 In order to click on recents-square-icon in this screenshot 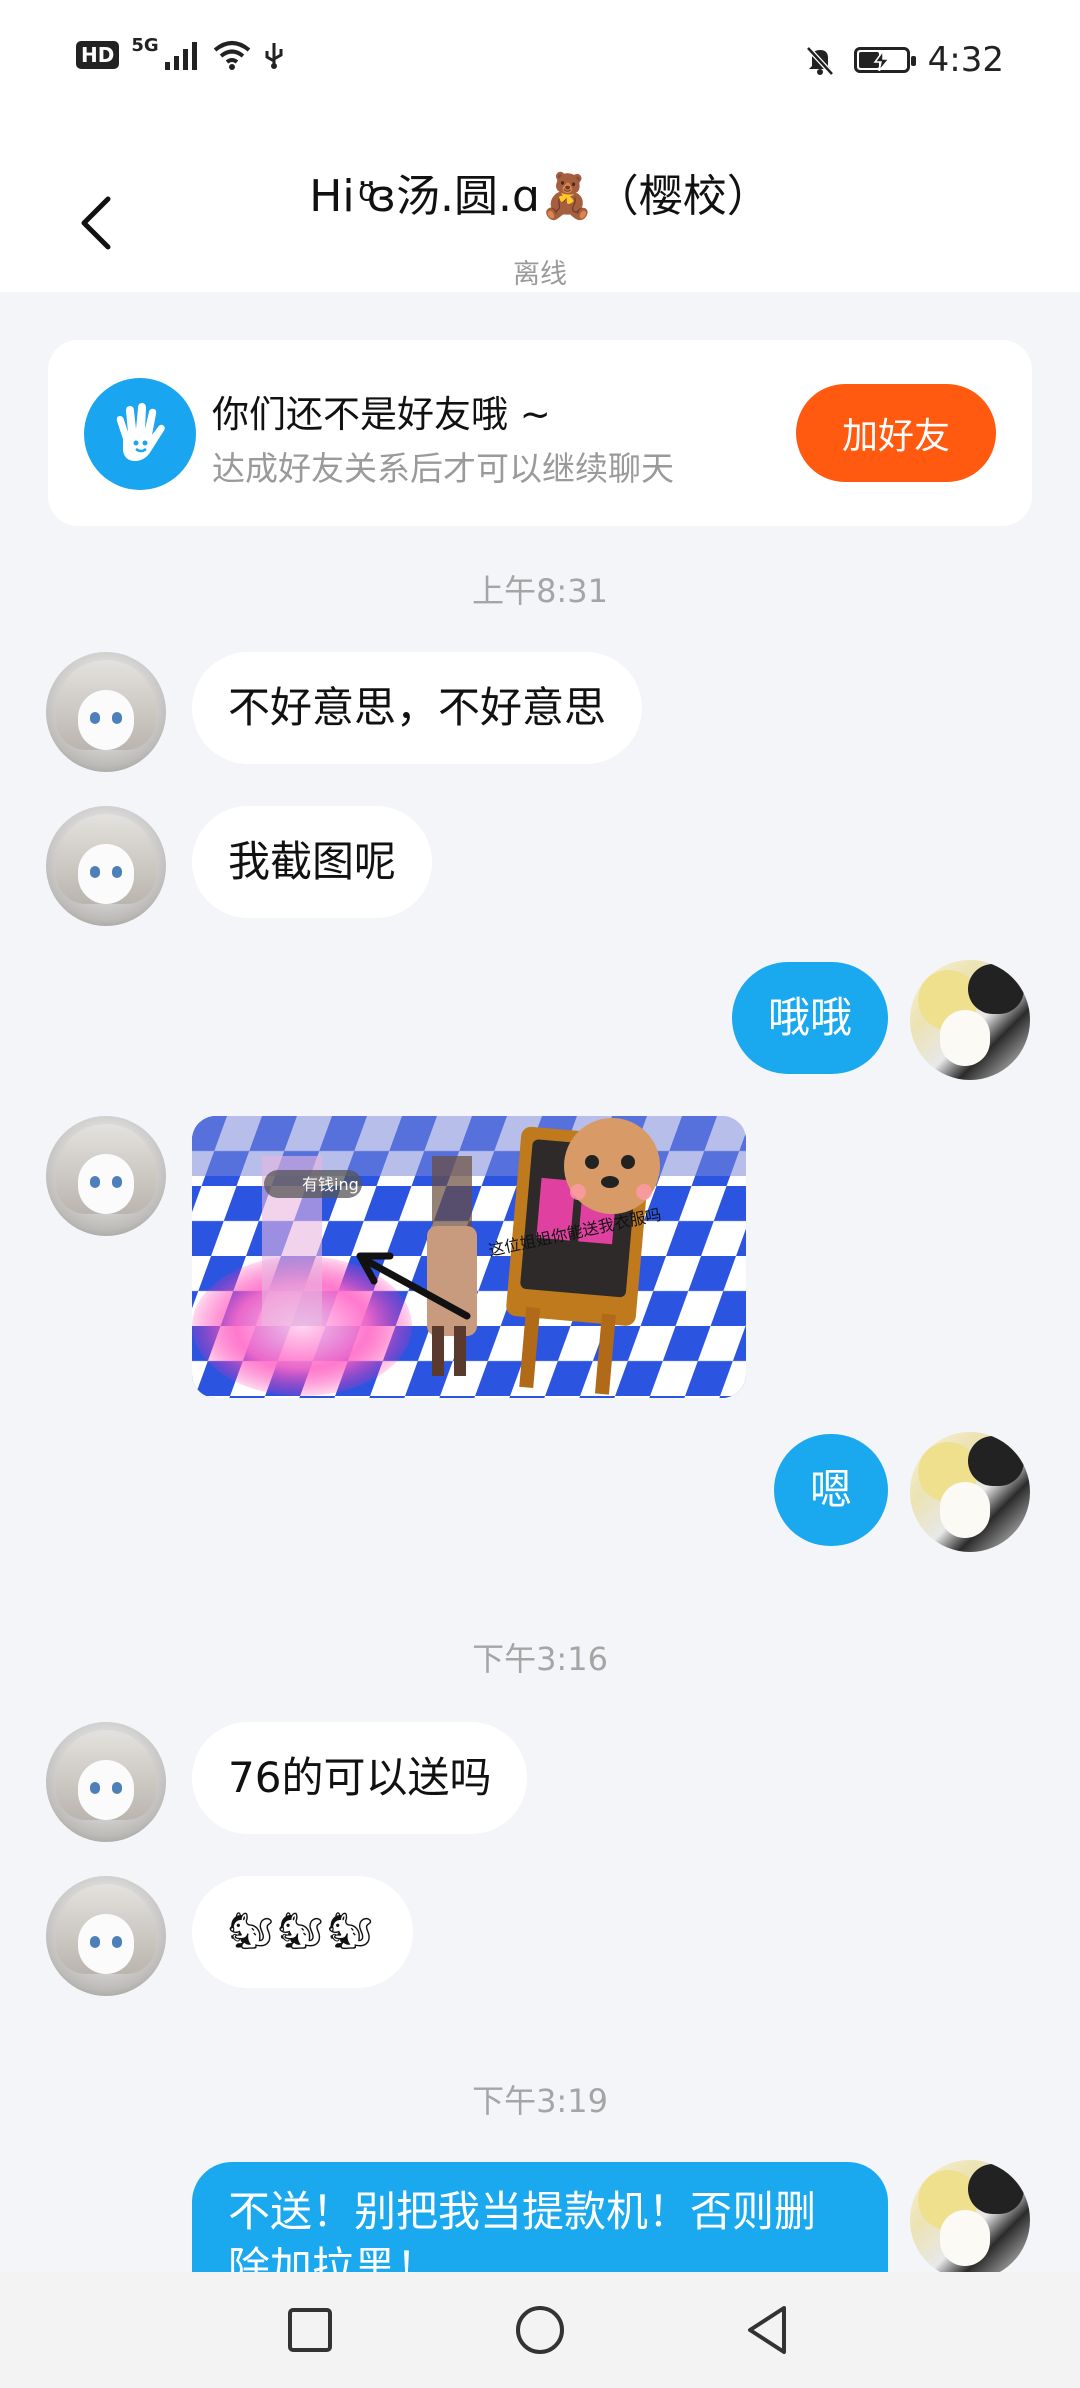, I will do `click(310, 2330)`.